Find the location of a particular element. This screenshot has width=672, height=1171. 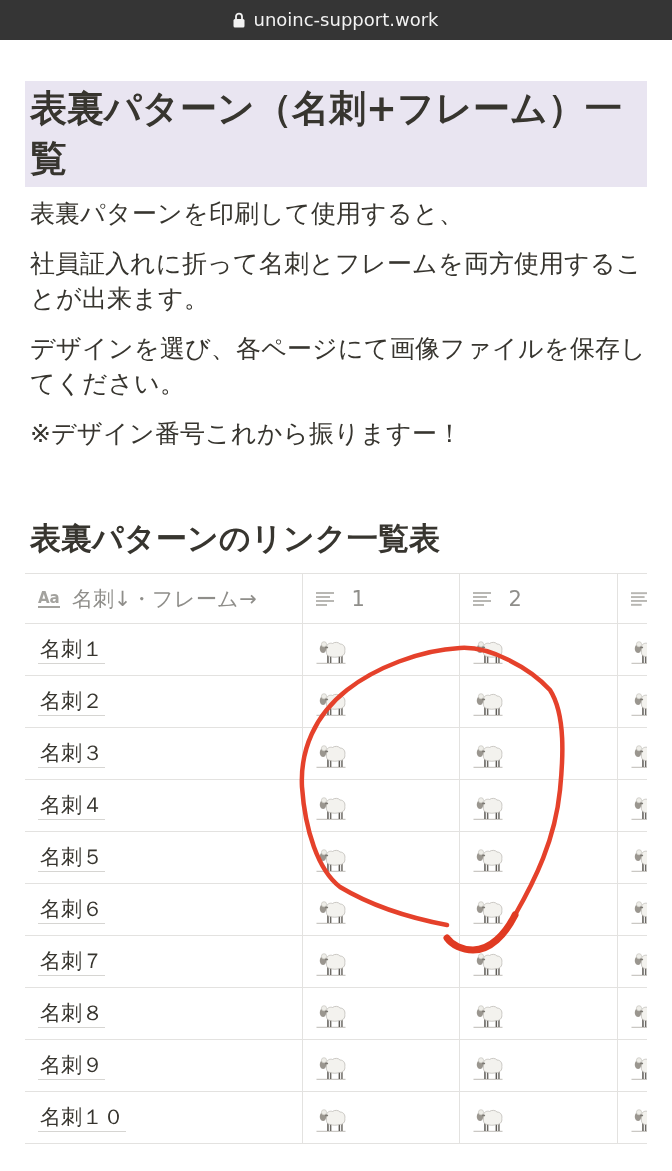

row-title-link: 名刺１ is located at coordinates (71, 649).